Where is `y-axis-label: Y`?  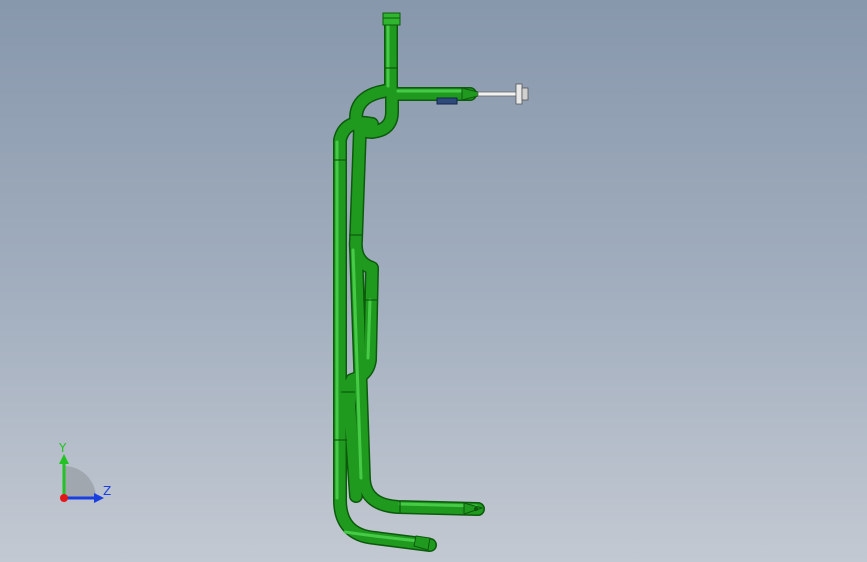
y-axis-label: Y is located at coordinates (62, 448).